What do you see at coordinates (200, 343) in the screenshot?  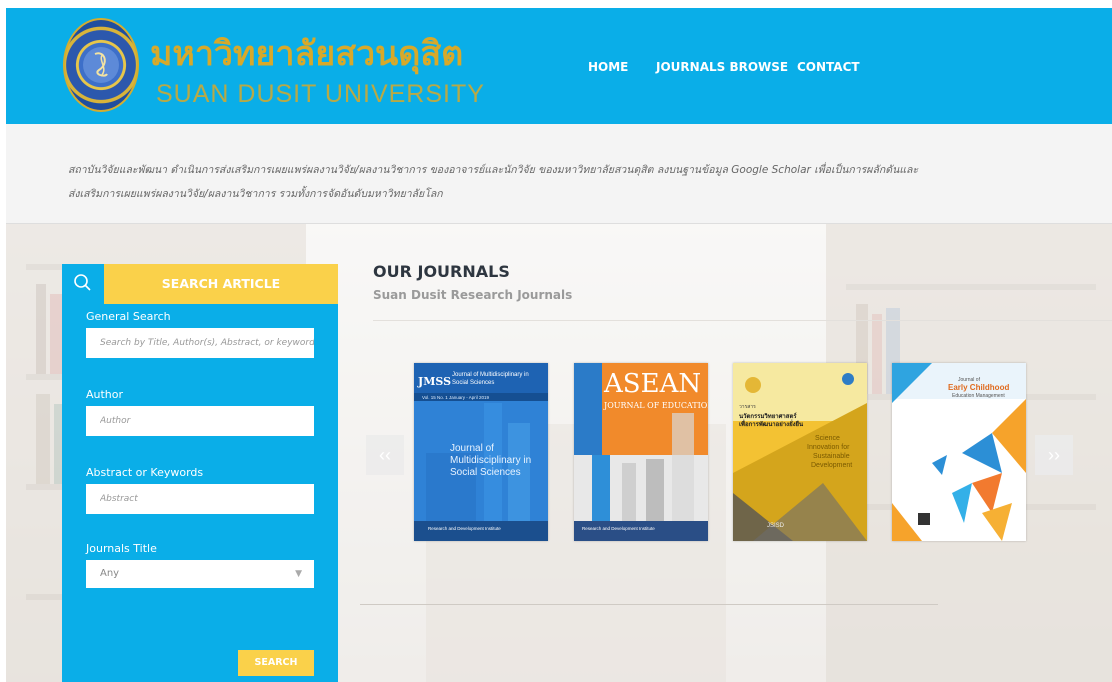 I see `general-search-input` at bounding box center [200, 343].